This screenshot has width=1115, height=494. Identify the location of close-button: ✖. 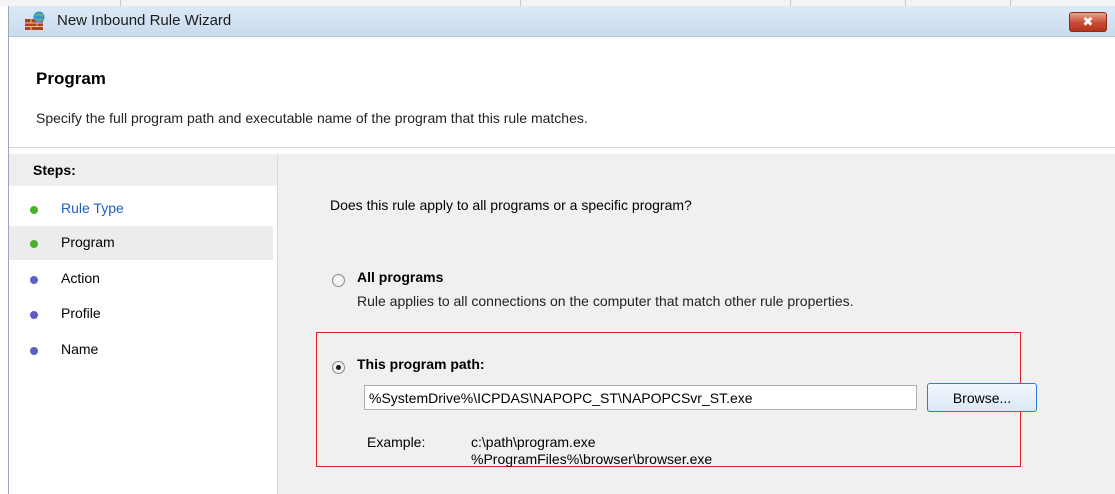
(1088, 22).